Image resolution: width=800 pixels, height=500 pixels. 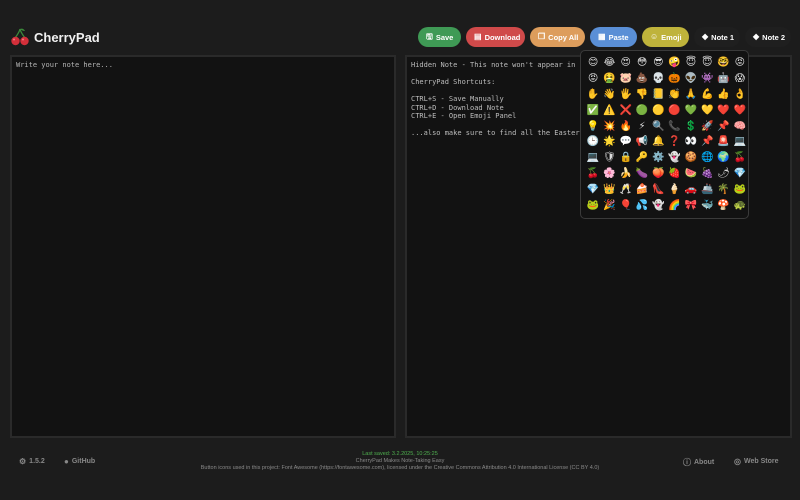 What do you see at coordinates (642, 111) in the screenshot?
I see `emoji-option: 🟢` at bounding box center [642, 111].